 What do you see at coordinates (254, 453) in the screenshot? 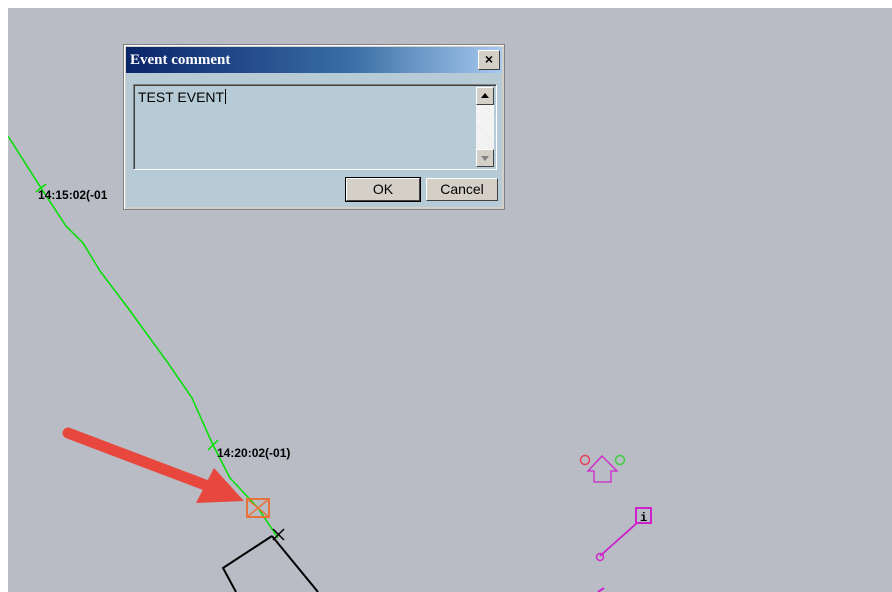
I see `track-time-label: 14:20:02(-01)` at bounding box center [254, 453].